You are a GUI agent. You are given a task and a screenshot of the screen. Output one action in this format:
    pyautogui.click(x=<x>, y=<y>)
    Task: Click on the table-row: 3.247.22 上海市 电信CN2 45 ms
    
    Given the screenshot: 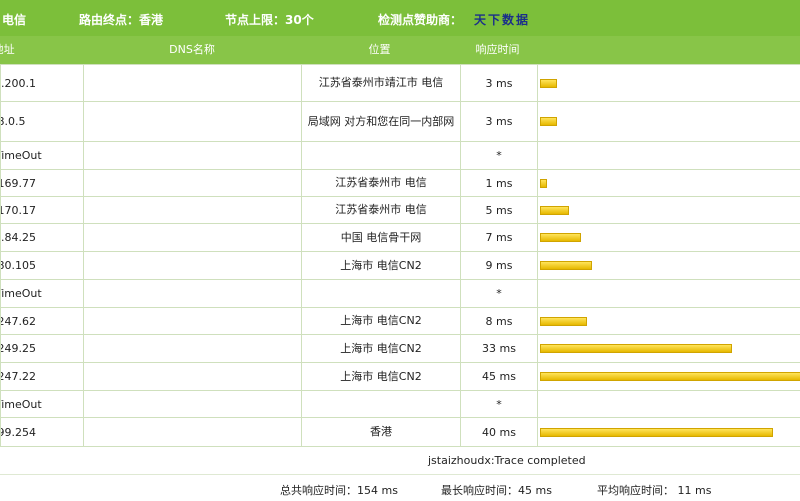 What is the action you would take?
    pyautogui.click(x=400, y=377)
    